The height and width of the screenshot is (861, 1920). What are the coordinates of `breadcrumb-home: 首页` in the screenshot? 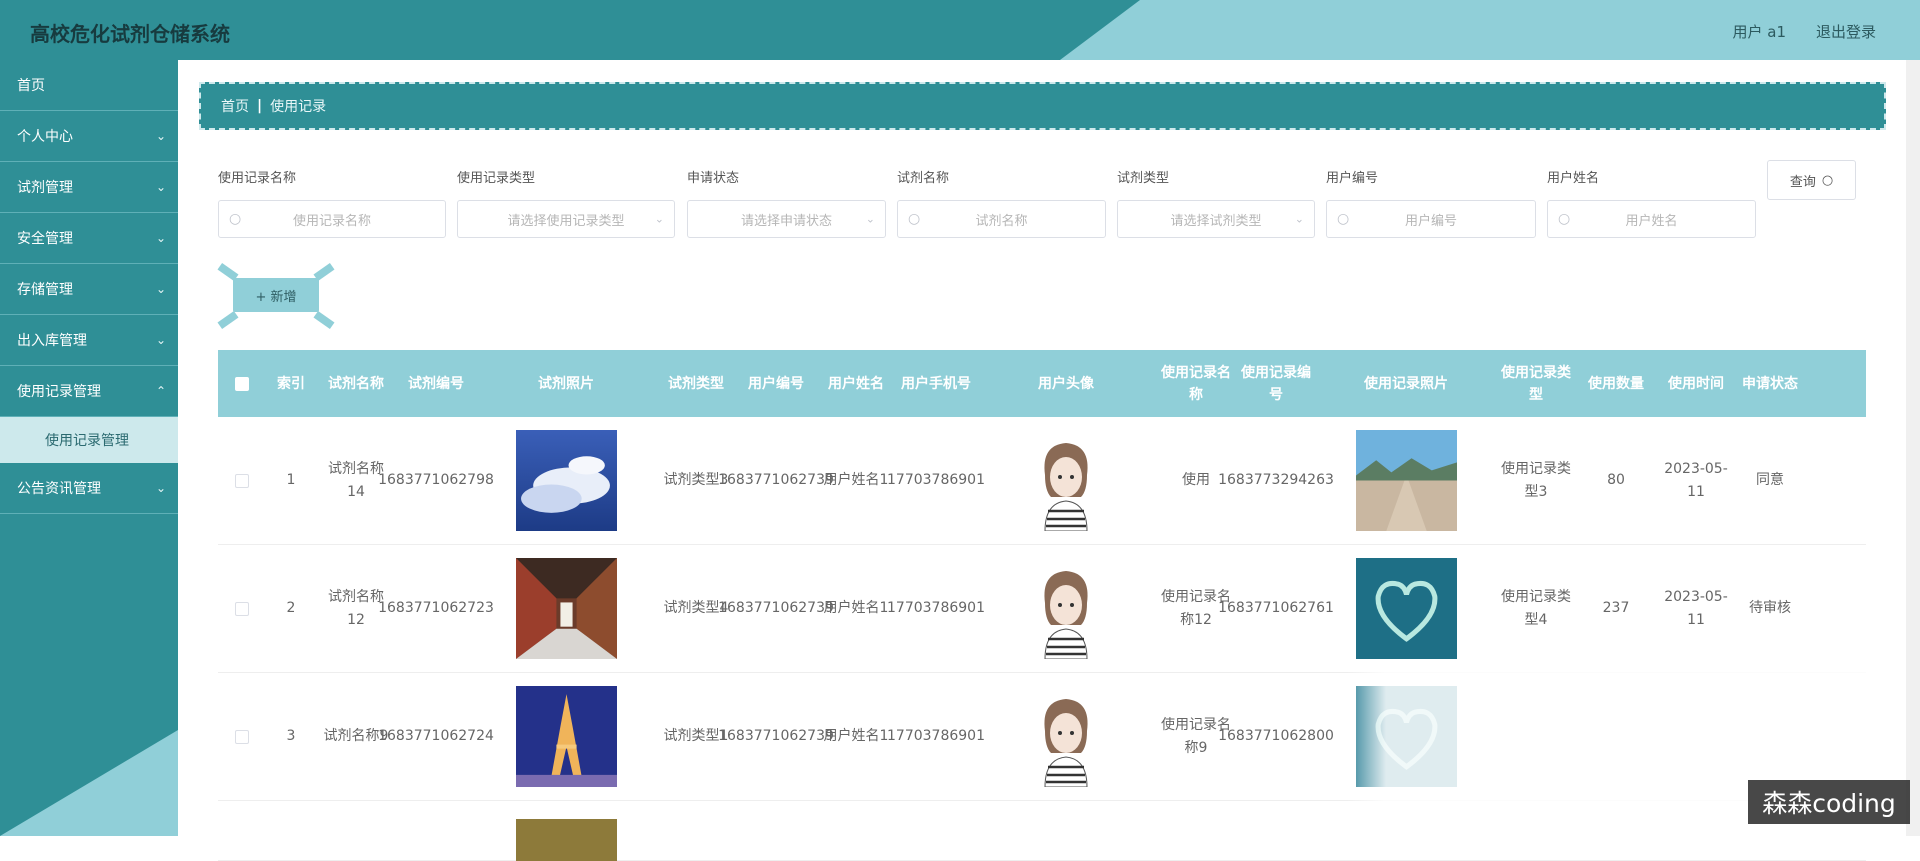 It's located at (235, 106).